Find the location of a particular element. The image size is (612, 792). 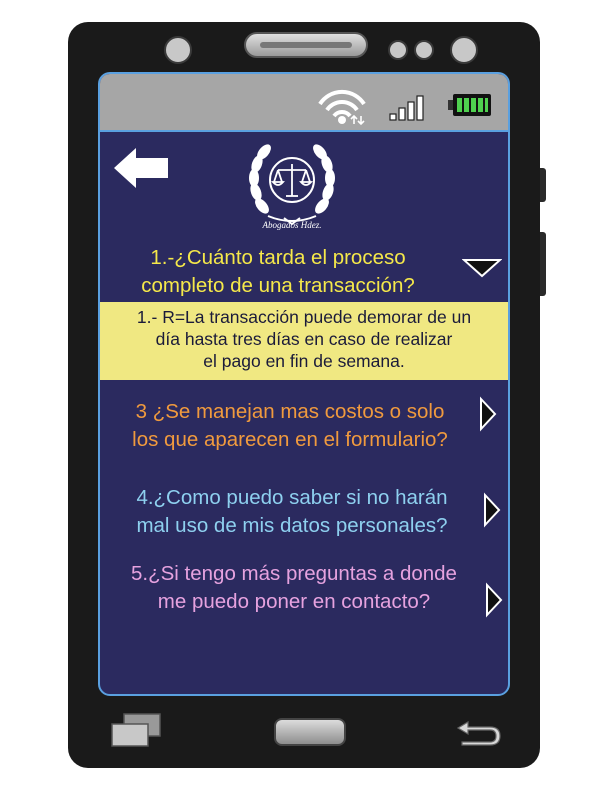

faq-question-5-line-2: me puedo poner en contacto? is located at coordinates (294, 601).